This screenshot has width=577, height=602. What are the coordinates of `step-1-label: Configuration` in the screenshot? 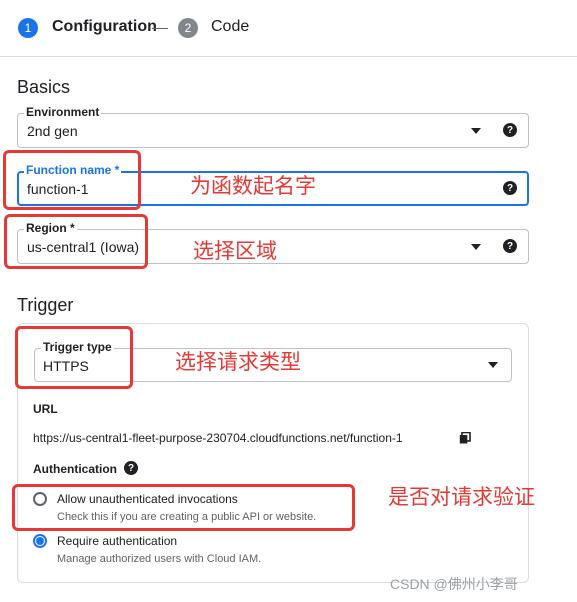 It's located at (104, 27).